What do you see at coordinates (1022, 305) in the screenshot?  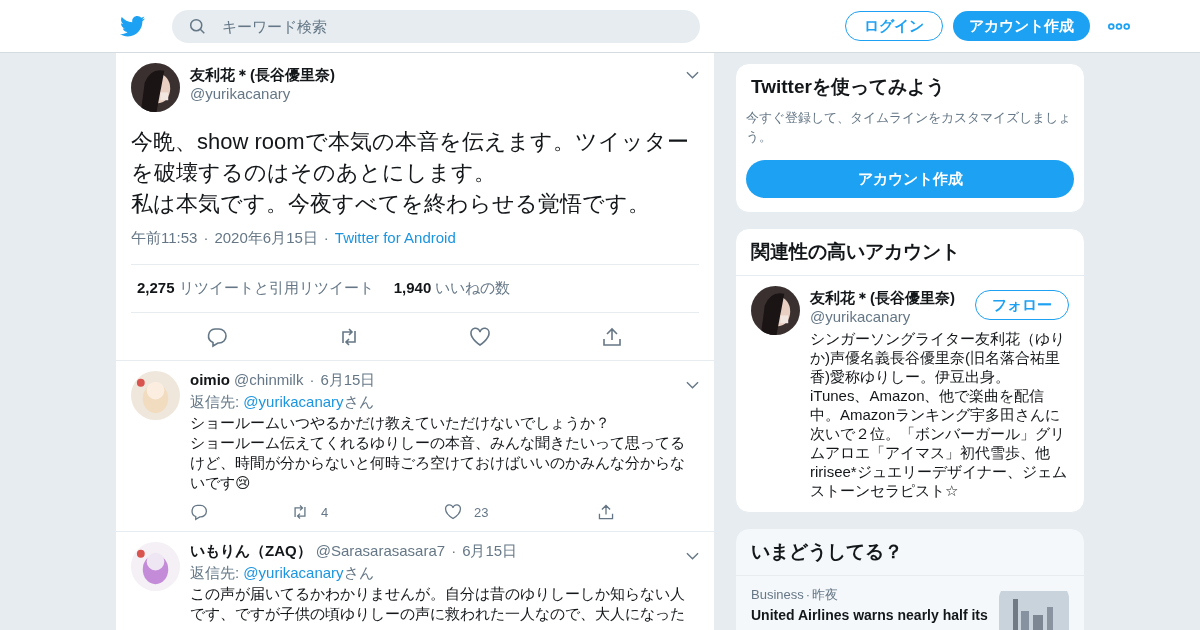 I see `follow-button: フォロー` at bounding box center [1022, 305].